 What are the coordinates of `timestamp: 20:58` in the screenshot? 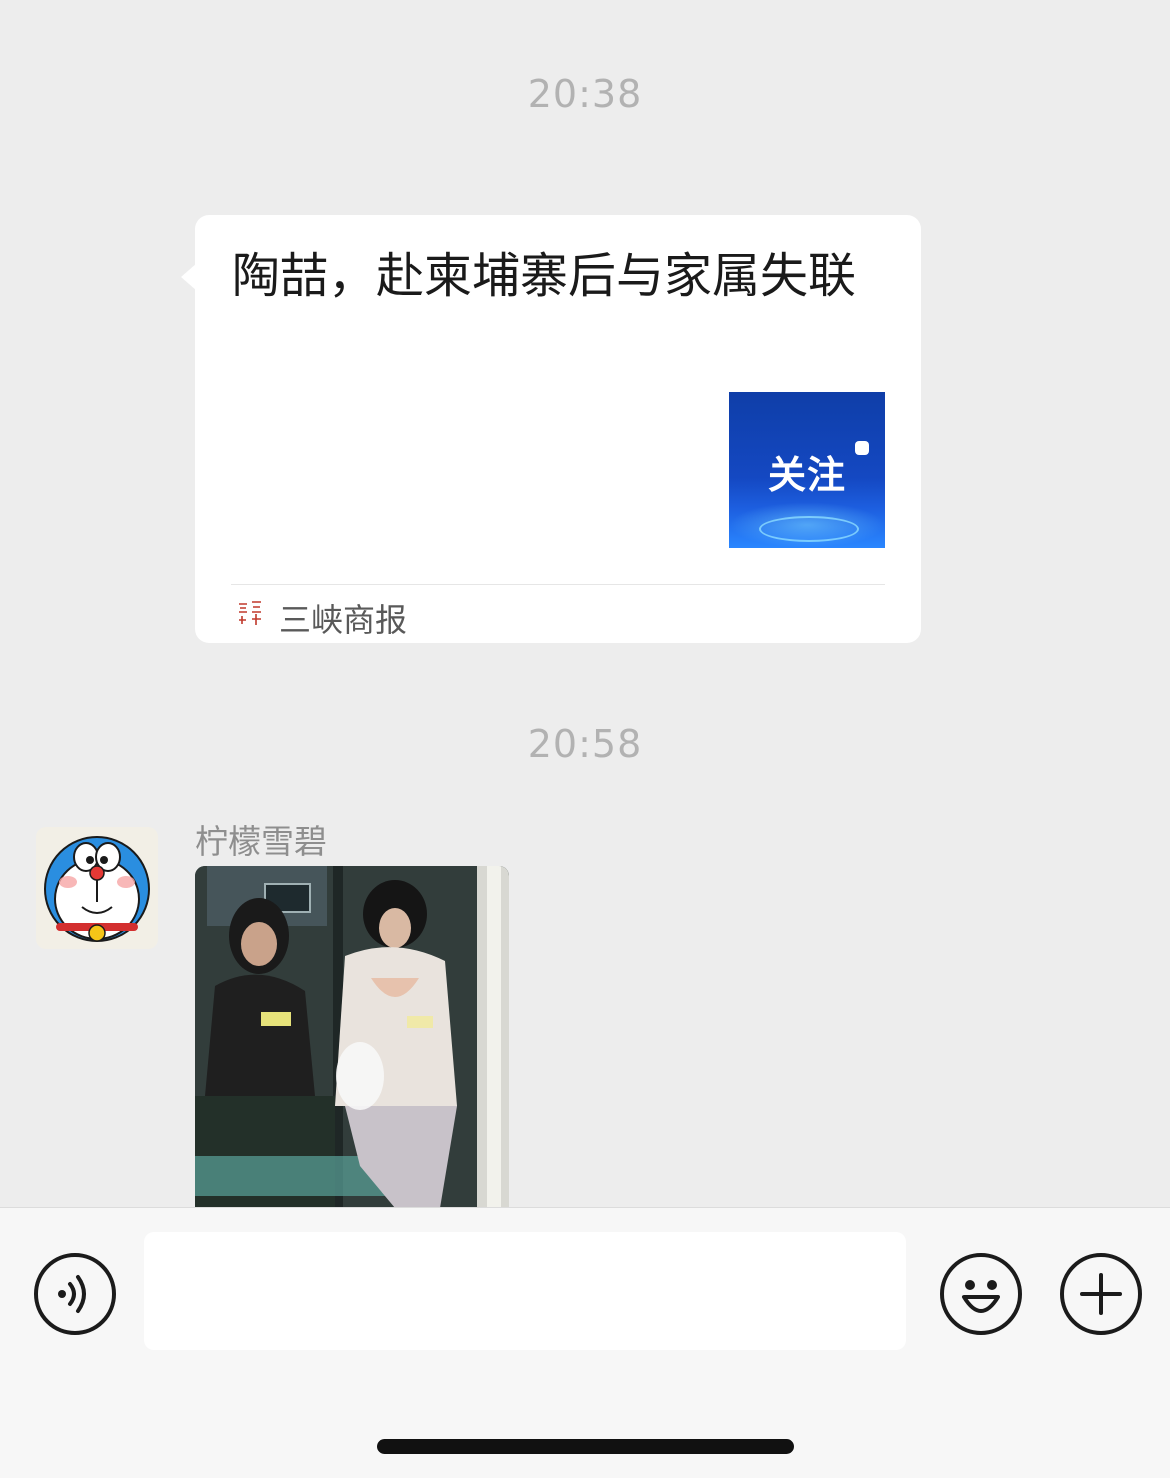 It's located at (585, 744).